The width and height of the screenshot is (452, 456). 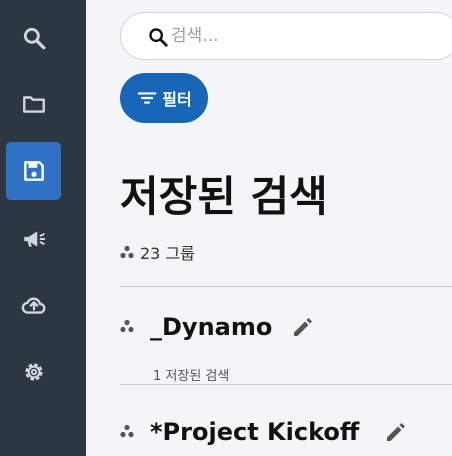 I want to click on search-bar, so click(x=286, y=36).